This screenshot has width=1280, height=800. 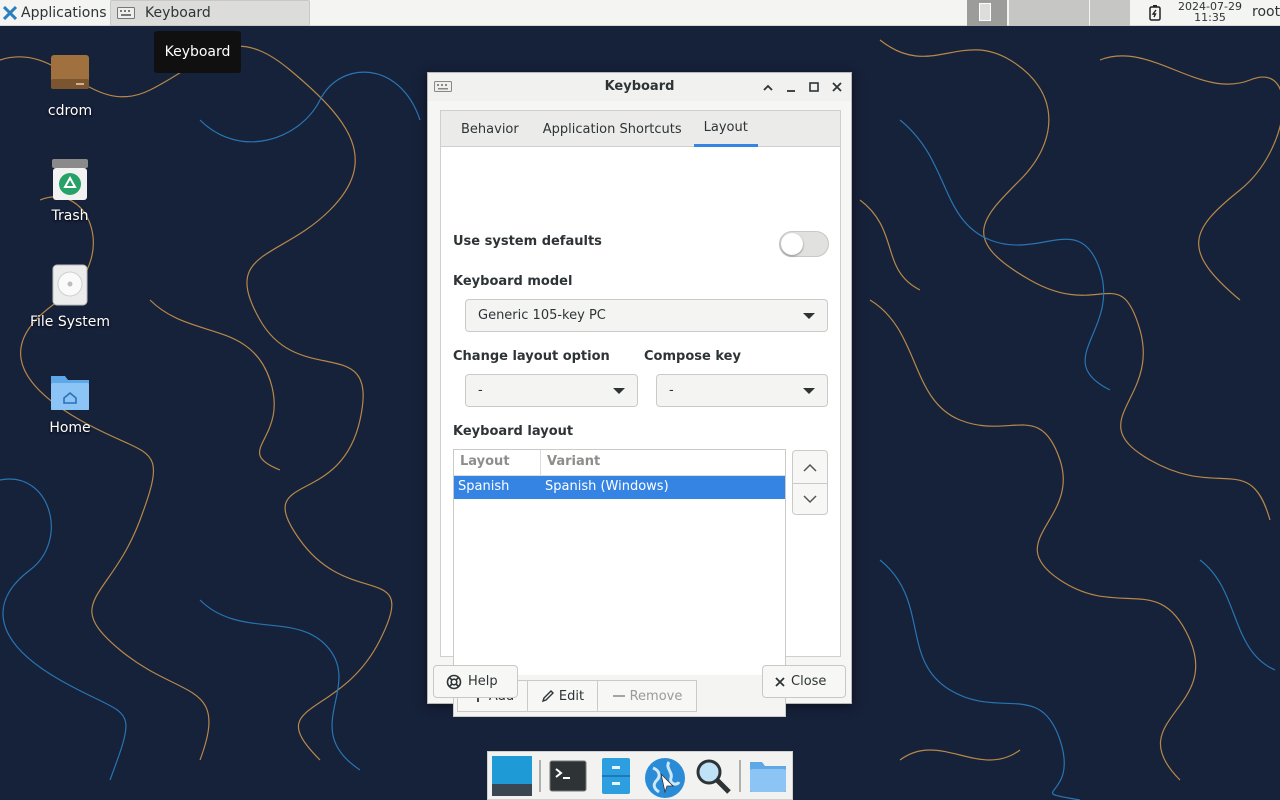 What do you see at coordinates (70, 428) in the screenshot?
I see `desktop-icon-label: Home` at bounding box center [70, 428].